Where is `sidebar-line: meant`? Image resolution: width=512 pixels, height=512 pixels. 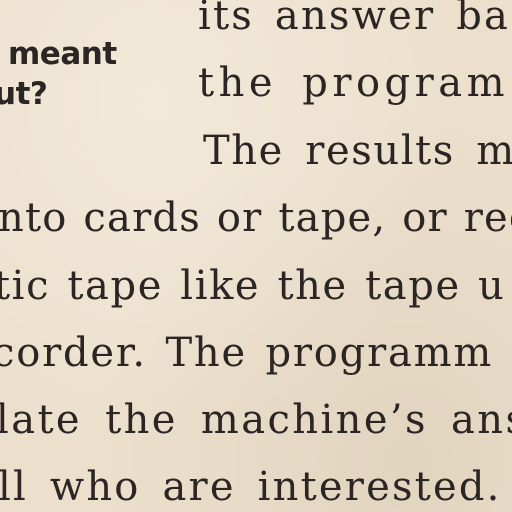 sidebar-line: meant is located at coordinates (62, 54).